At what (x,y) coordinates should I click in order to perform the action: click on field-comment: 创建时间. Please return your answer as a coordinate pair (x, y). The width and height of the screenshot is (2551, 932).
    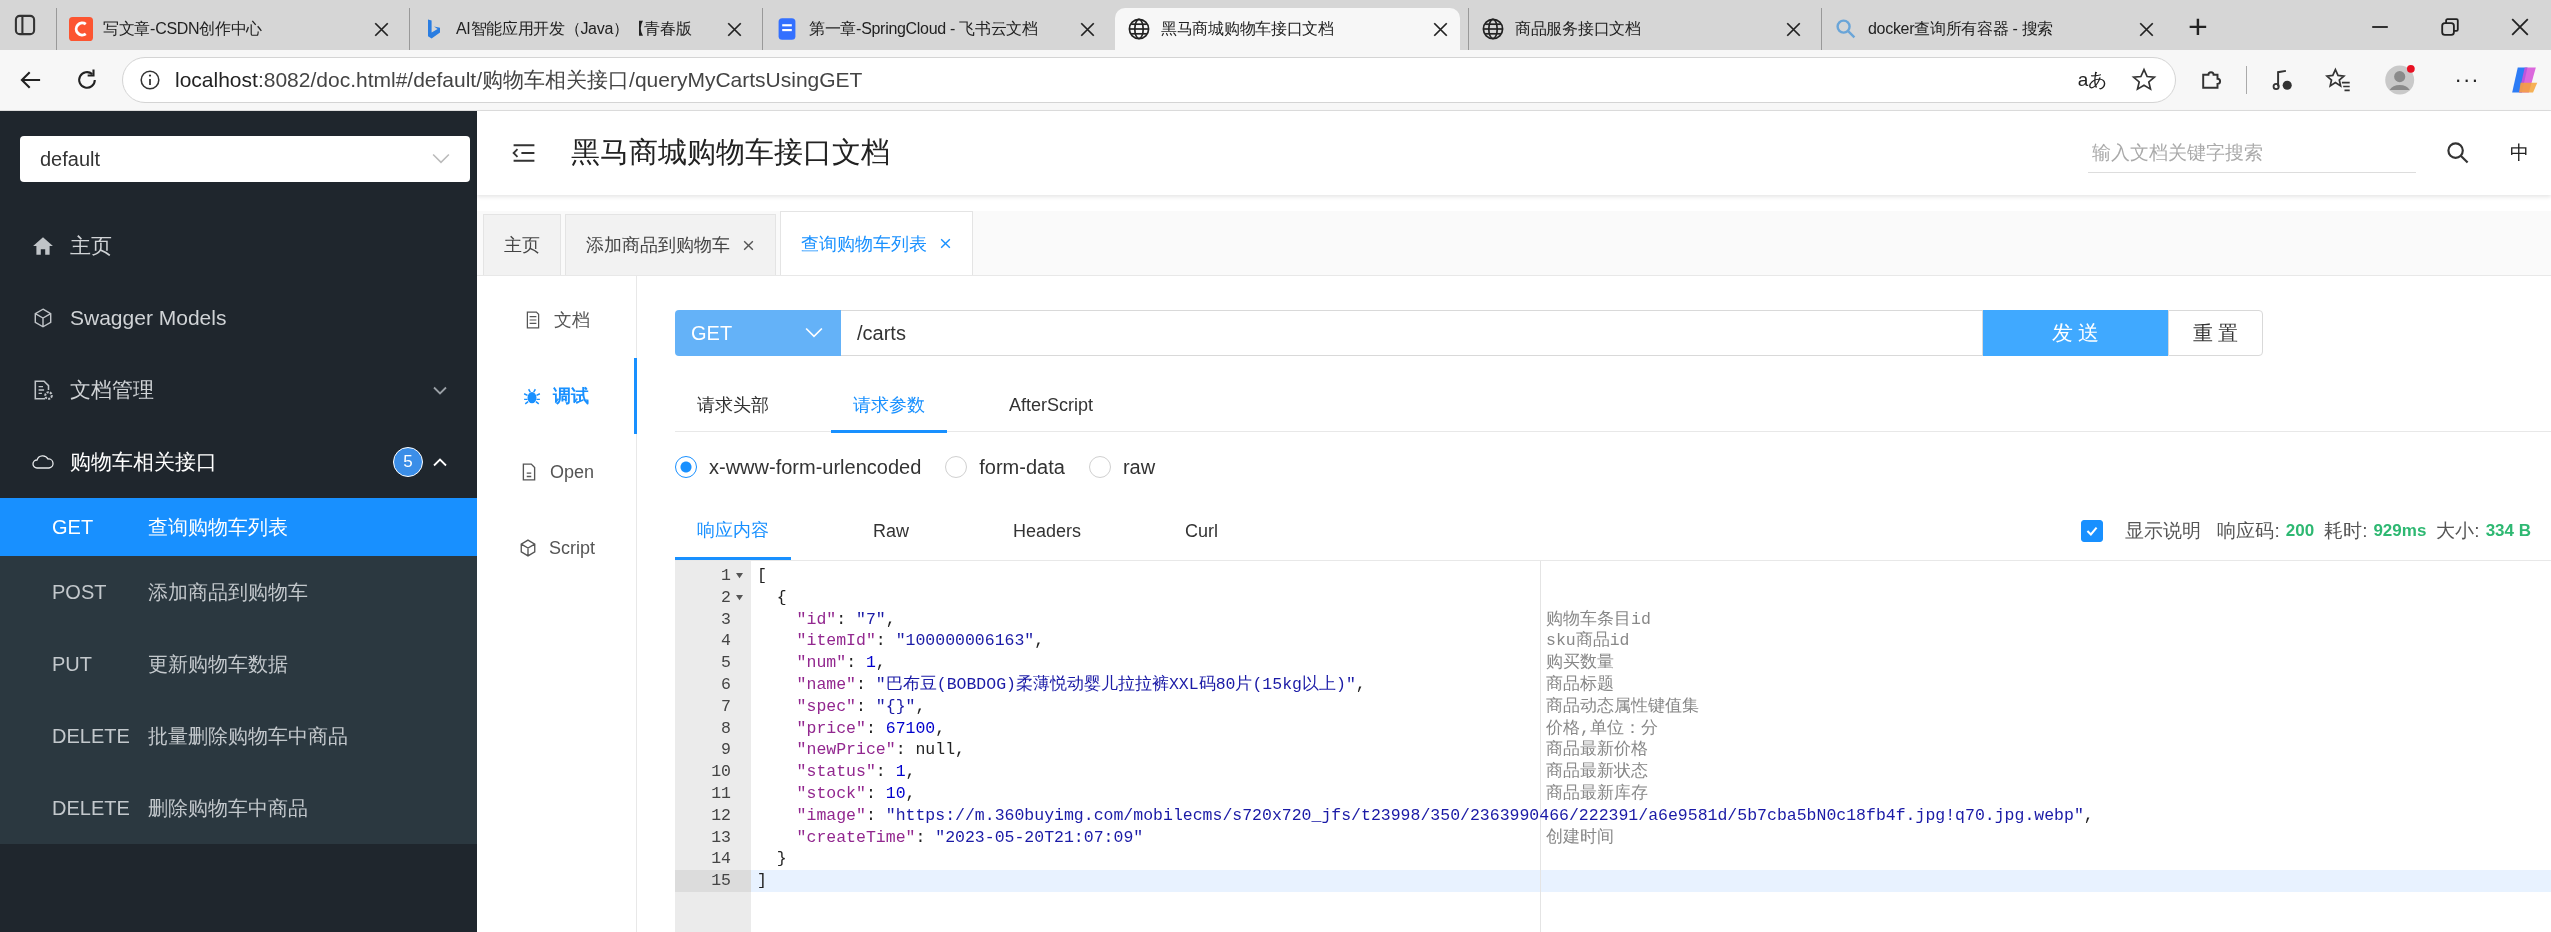
    Looking at the image, I should click on (1580, 837).